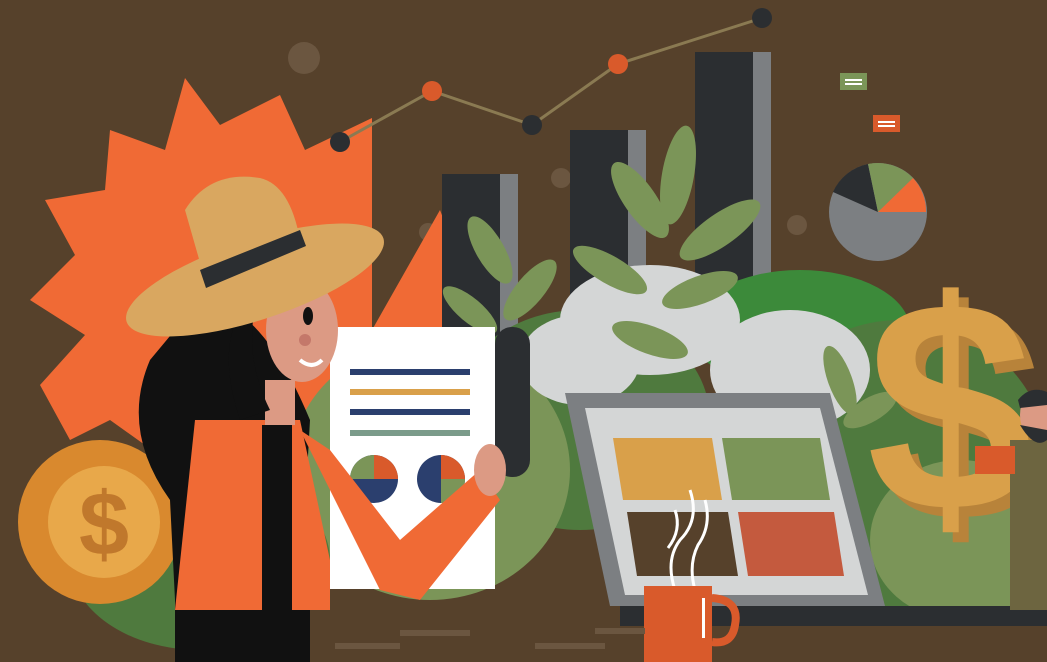  Describe the element at coordinates (853, 81) in the screenshot. I see `tag-green` at that location.